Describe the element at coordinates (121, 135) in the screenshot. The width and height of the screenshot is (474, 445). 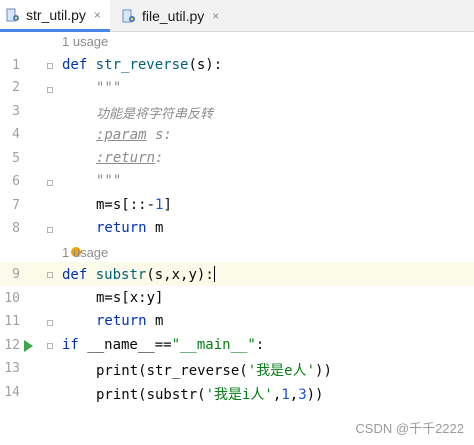
I see `doc-tag: :param` at that location.